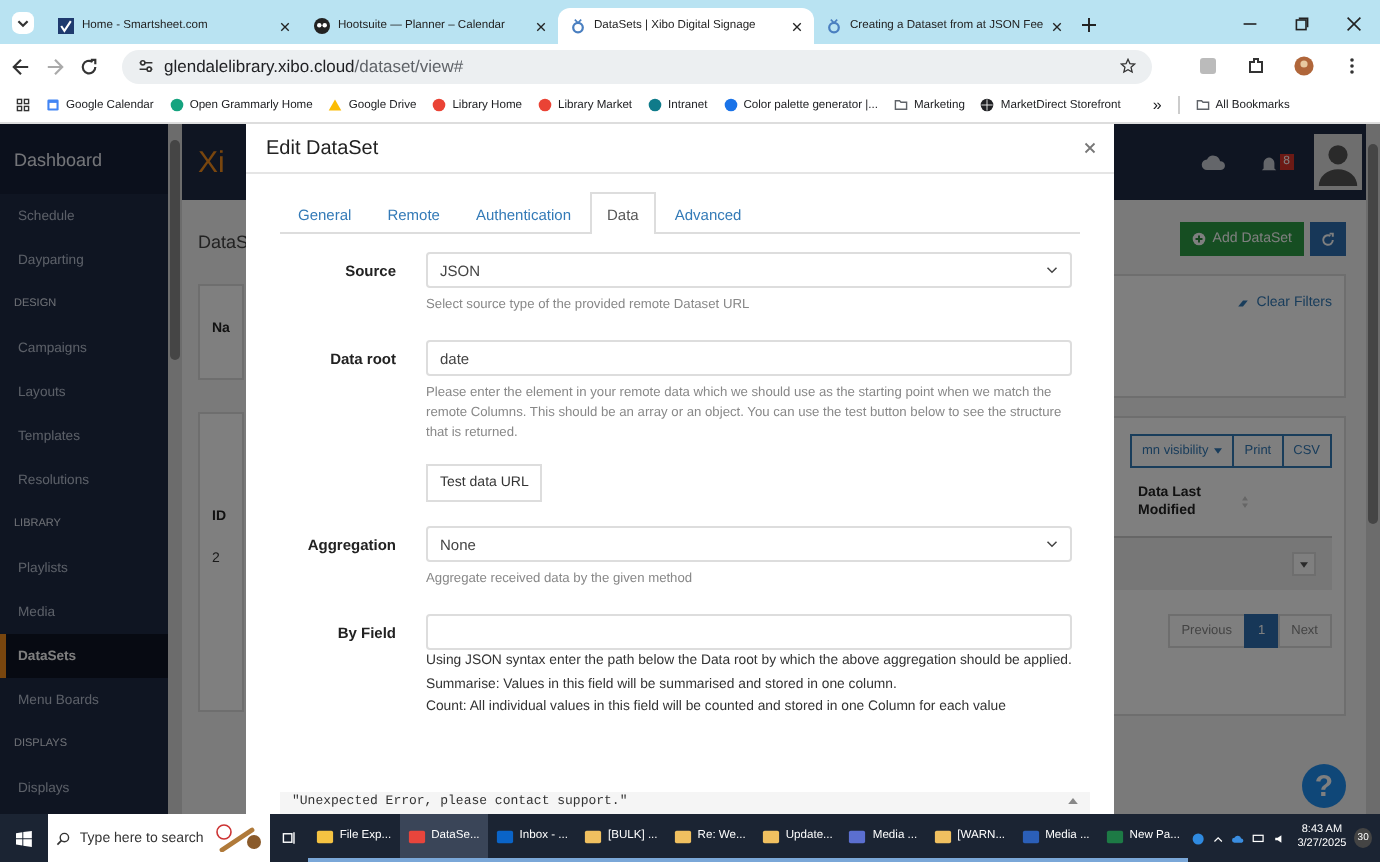 The image size is (1380, 862). What do you see at coordinates (416, 836) in the screenshot?
I see `browser-icon` at bounding box center [416, 836].